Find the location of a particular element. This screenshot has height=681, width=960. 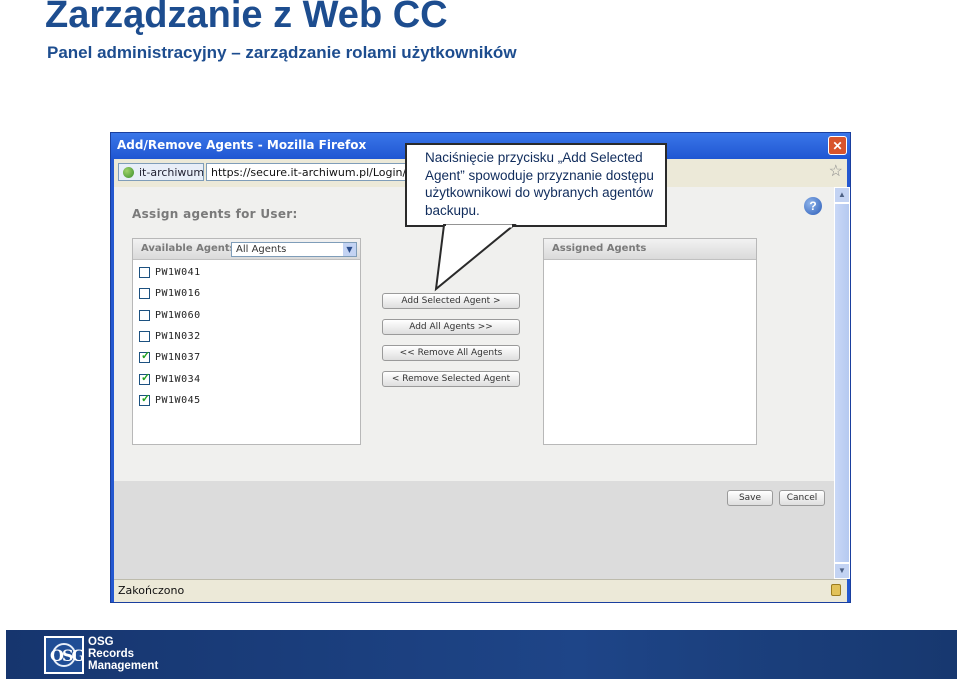

agent-filter-value: All Agents is located at coordinates (261, 249).